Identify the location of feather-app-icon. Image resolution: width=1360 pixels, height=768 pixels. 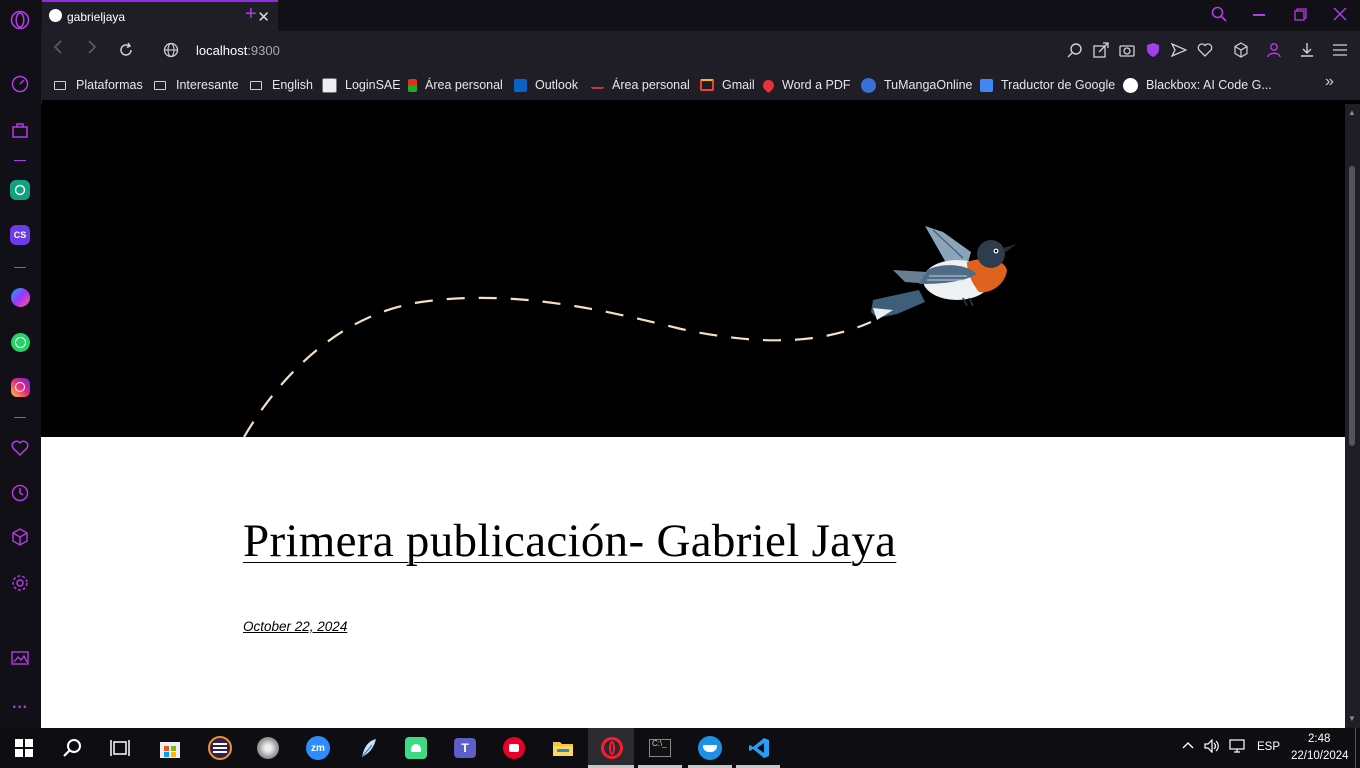
(368, 748).